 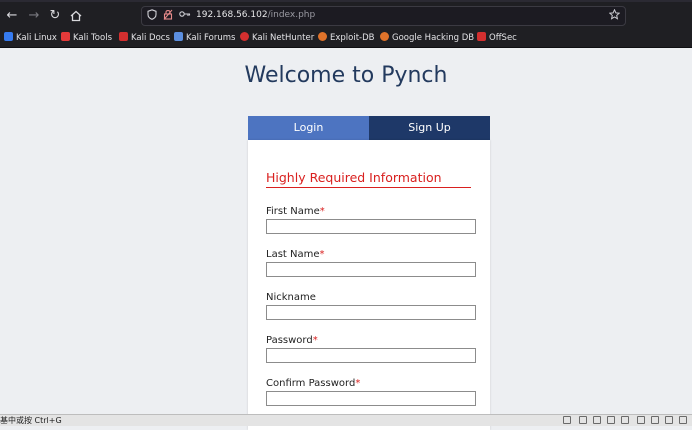 I want to click on bookmark-label: OffSec, so click(x=503, y=38).